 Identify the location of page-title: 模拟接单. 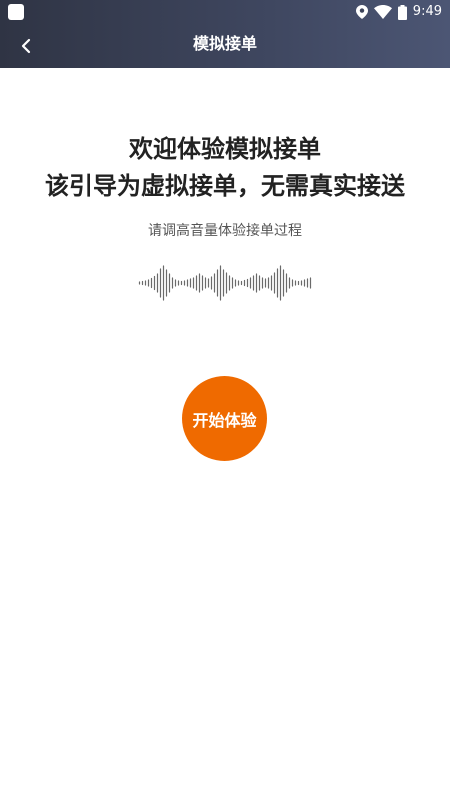
(224, 43).